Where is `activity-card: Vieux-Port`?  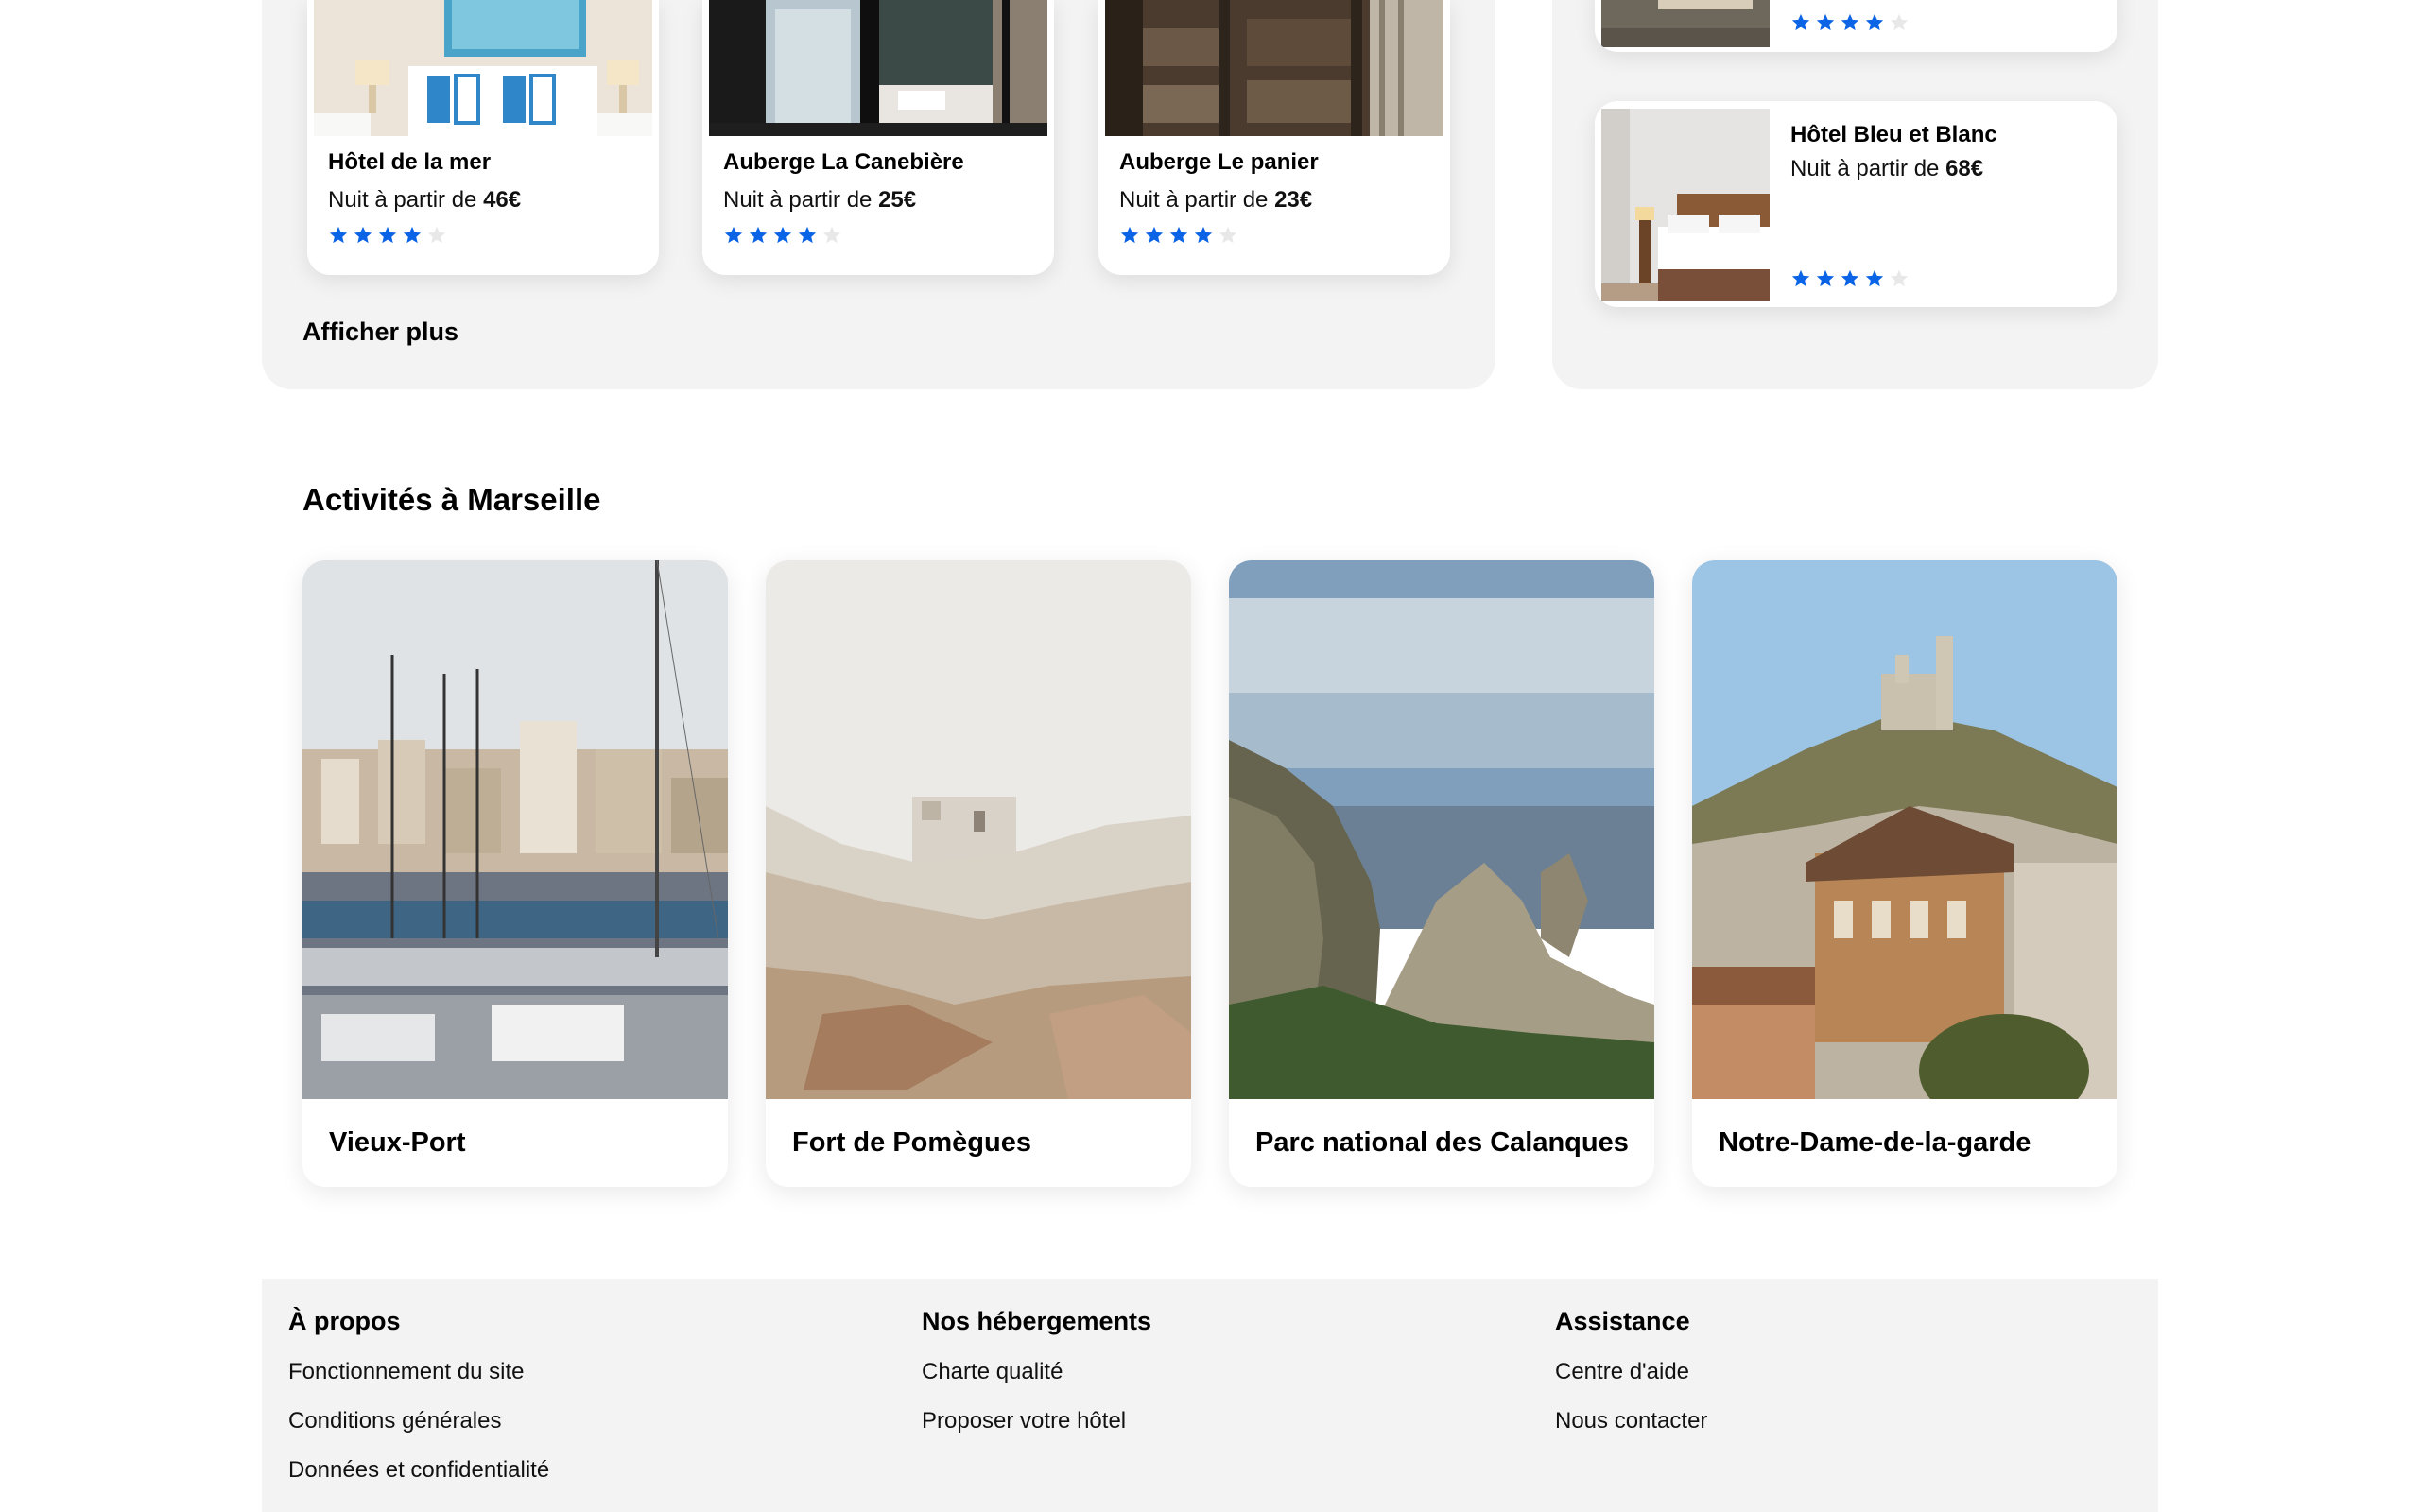 activity-card: Vieux-Port is located at coordinates (515, 873).